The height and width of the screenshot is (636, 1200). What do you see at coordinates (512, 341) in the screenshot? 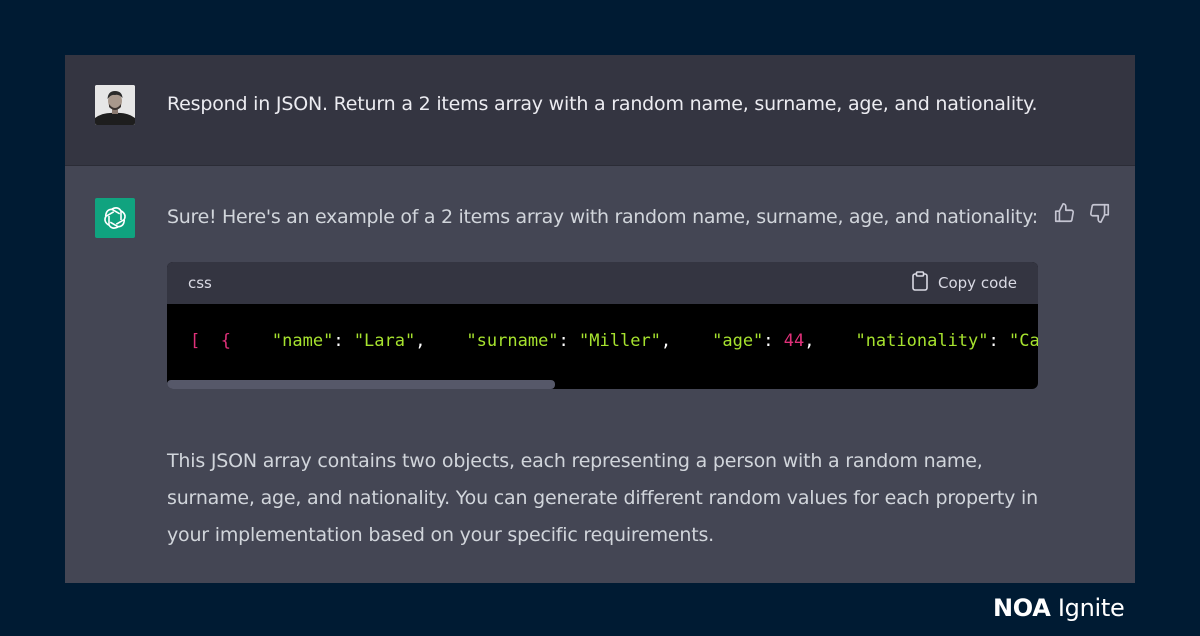
I see `code-key-surname: "surname"` at bounding box center [512, 341].